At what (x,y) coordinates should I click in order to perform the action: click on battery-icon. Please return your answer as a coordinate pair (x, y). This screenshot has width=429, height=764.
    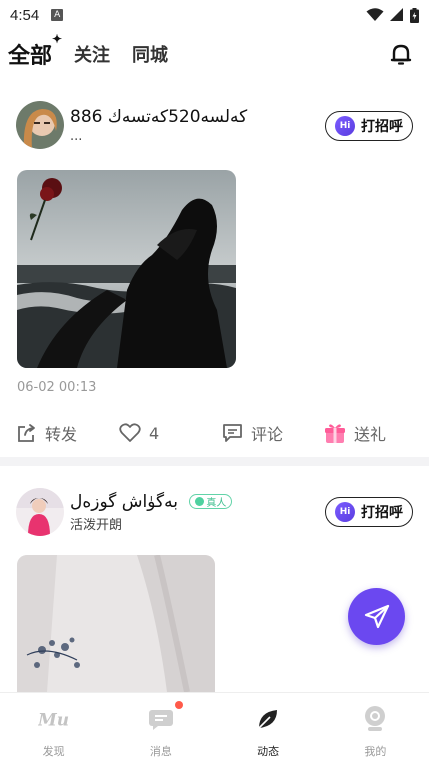
    Looking at the image, I should click on (414, 15).